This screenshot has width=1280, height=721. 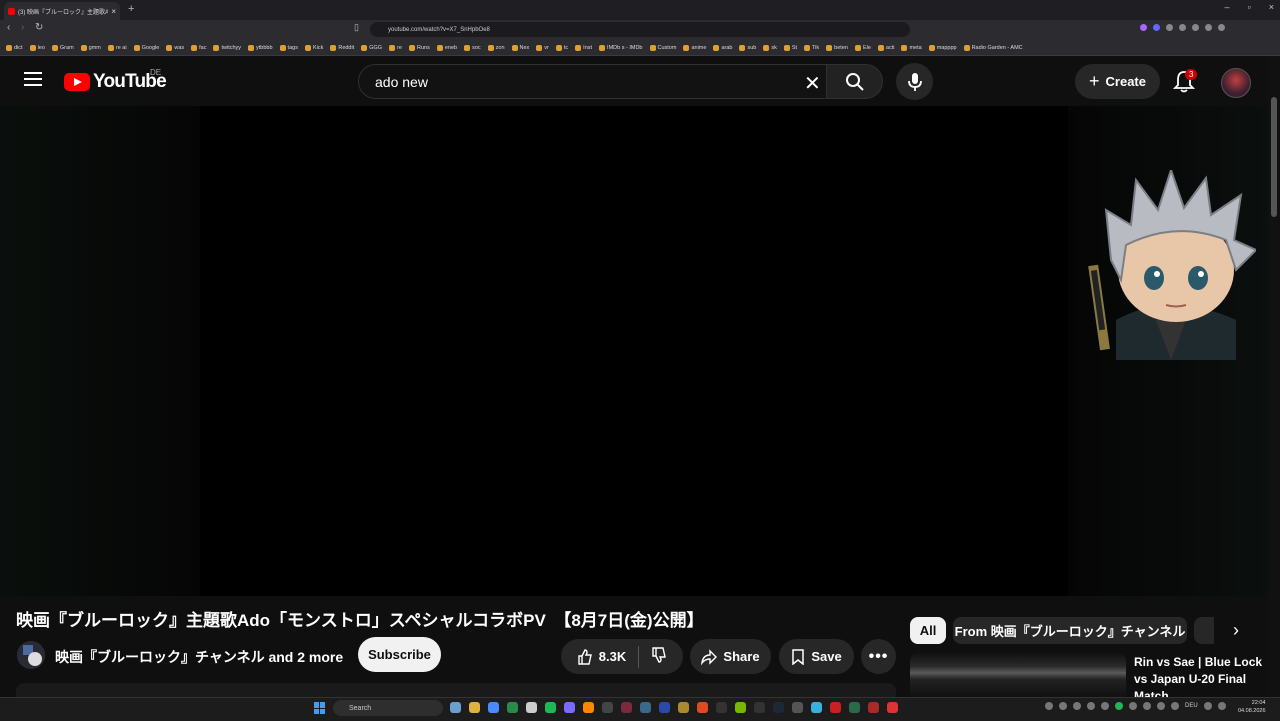 What do you see at coordinates (1271, 7) in the screenshot?
I see `close-window-button: ×` at bounding box center [1271, 7].